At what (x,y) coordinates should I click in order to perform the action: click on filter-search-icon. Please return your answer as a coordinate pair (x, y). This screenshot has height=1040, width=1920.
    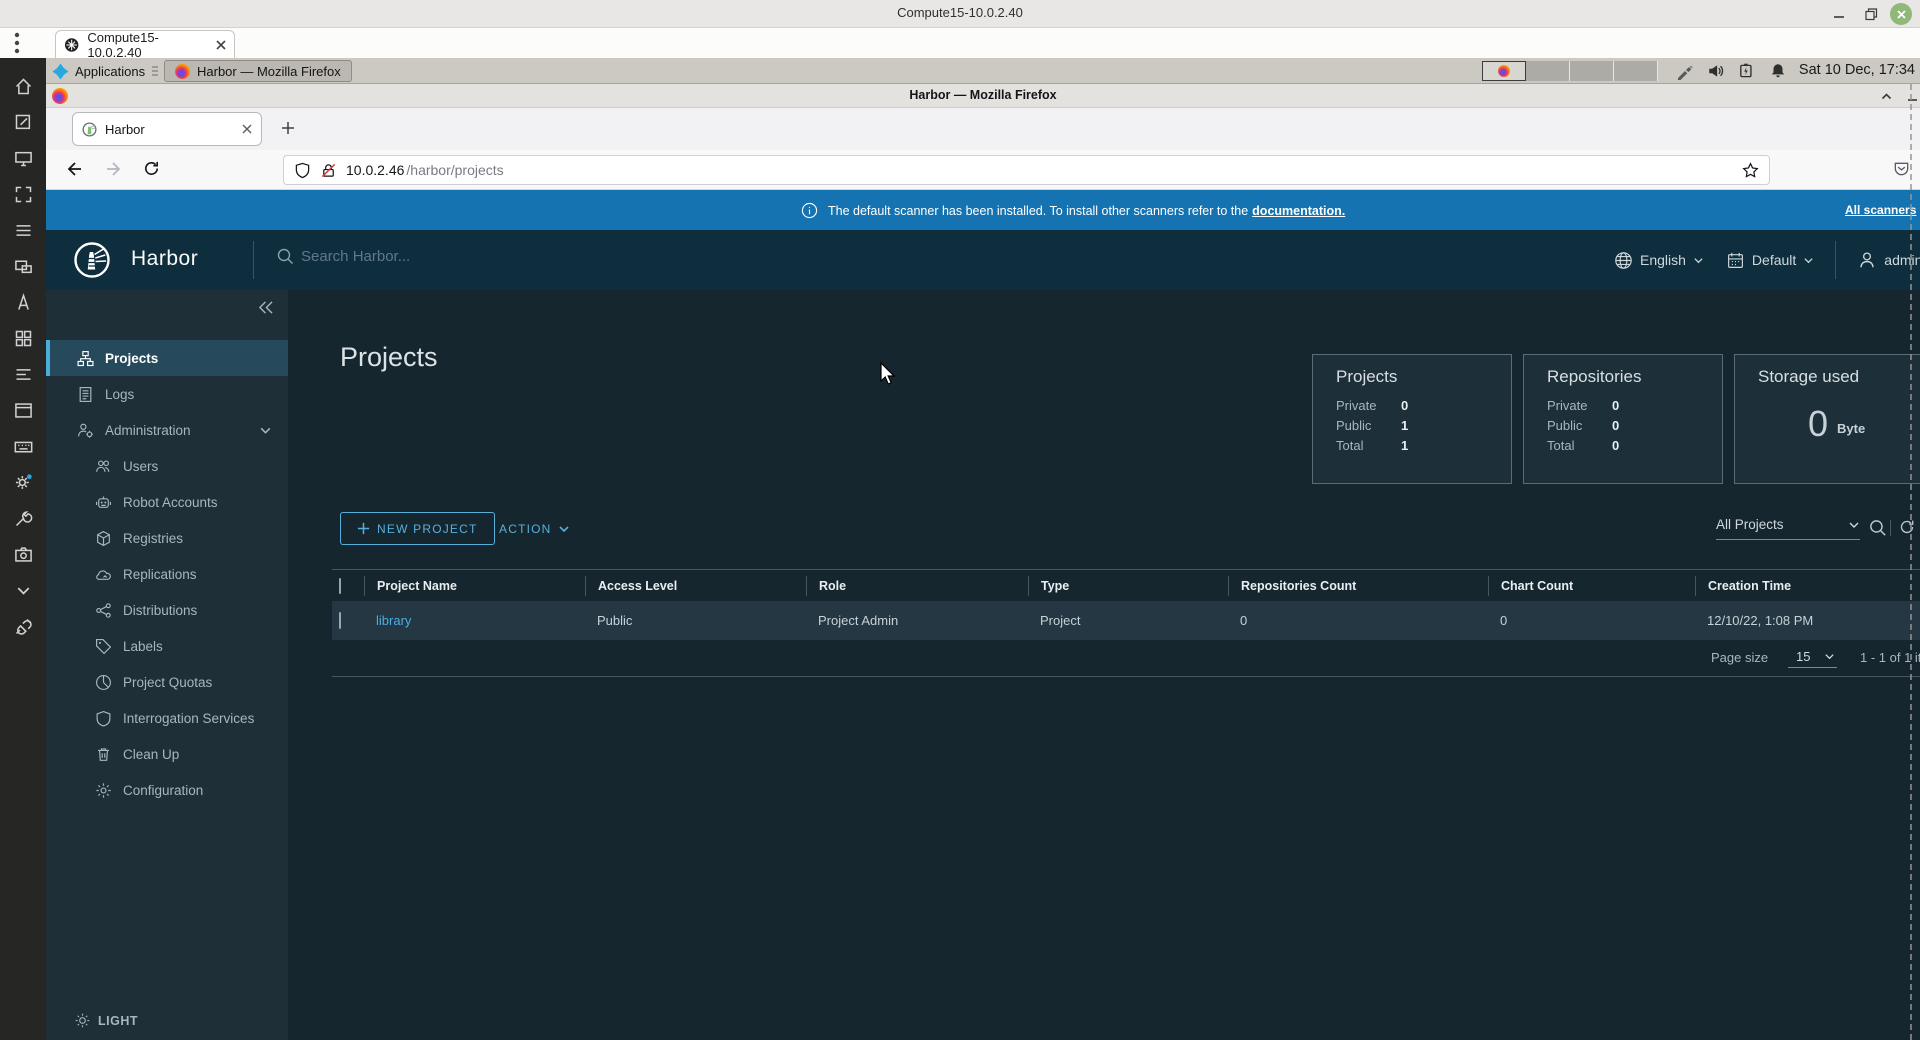
    Looking at the image, I should click on (1877, 527).